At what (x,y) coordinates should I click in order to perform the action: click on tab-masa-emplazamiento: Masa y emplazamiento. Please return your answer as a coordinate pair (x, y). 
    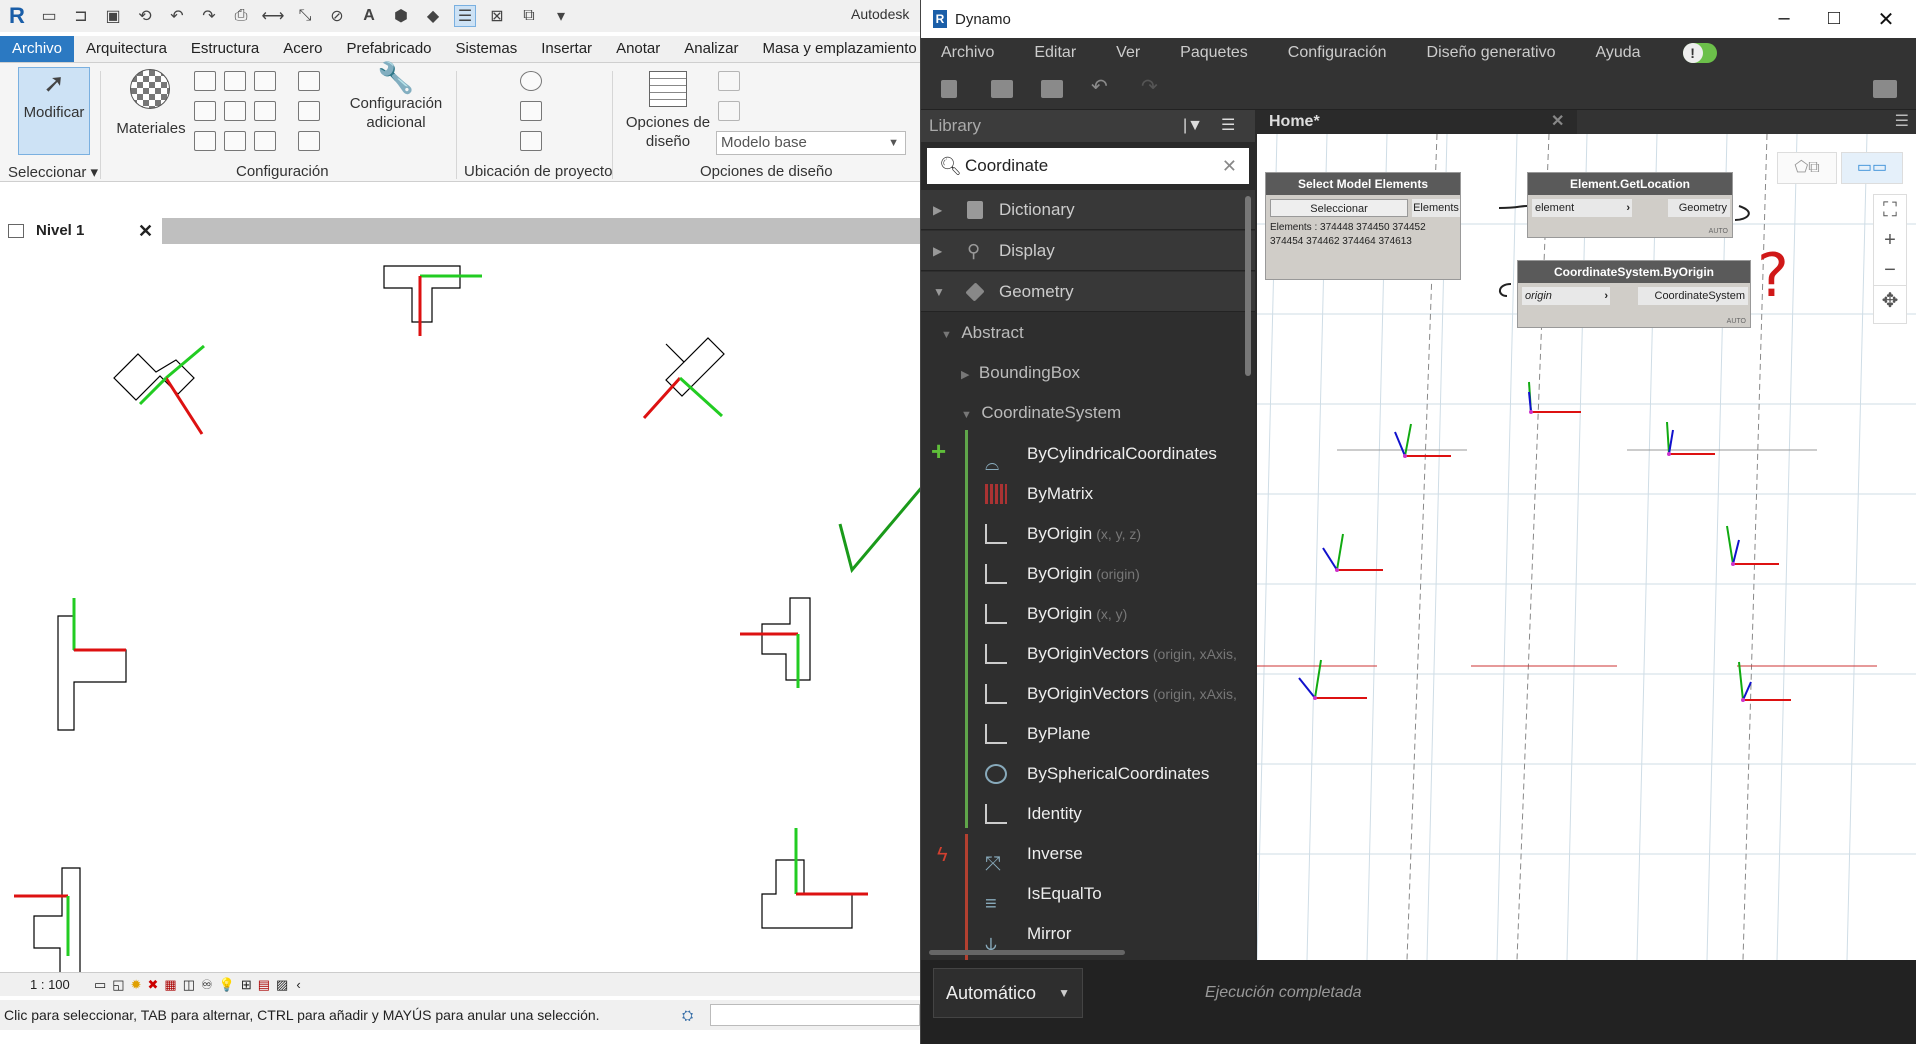
    Looking at the image, I should click on (835, 49).